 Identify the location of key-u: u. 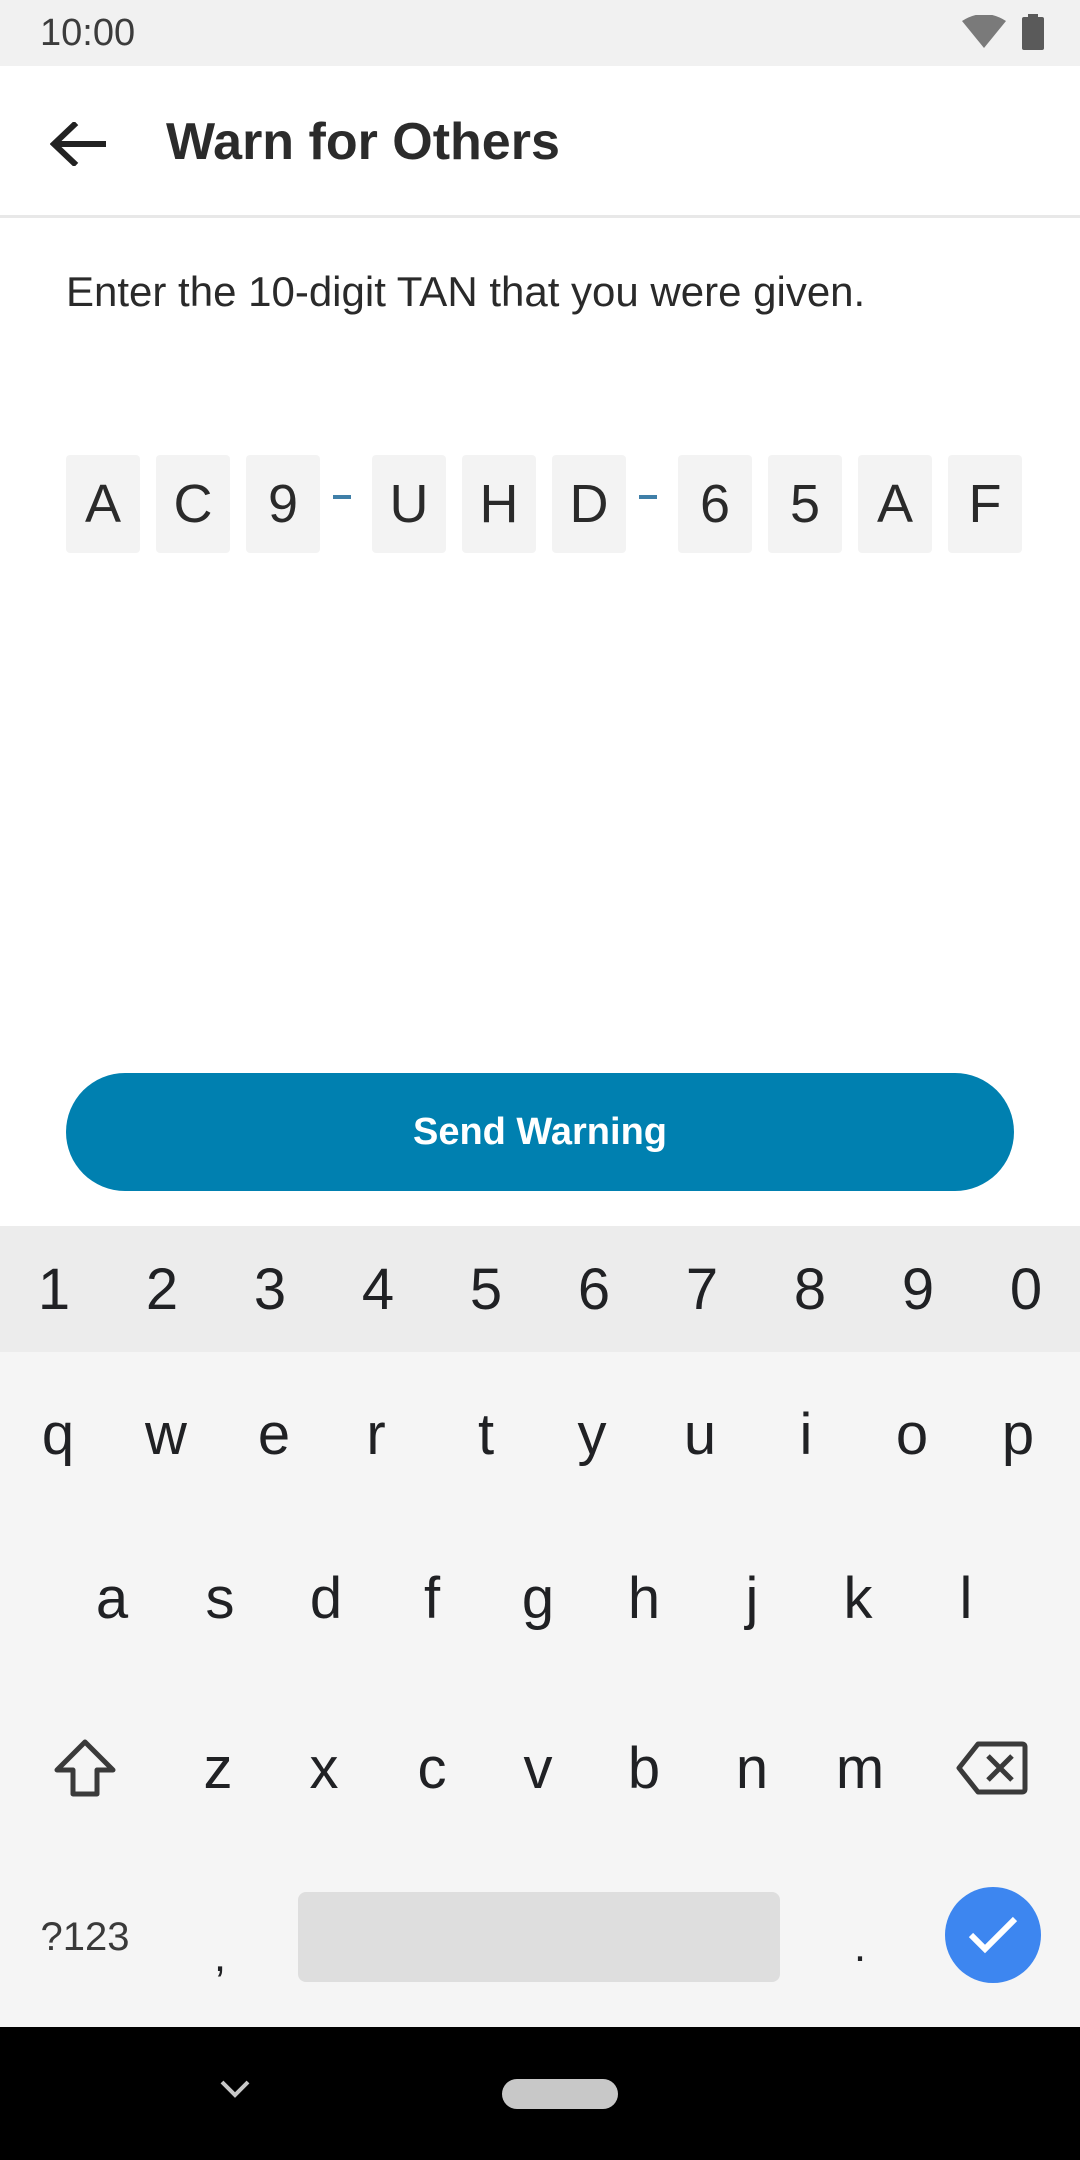
(700, 1434).